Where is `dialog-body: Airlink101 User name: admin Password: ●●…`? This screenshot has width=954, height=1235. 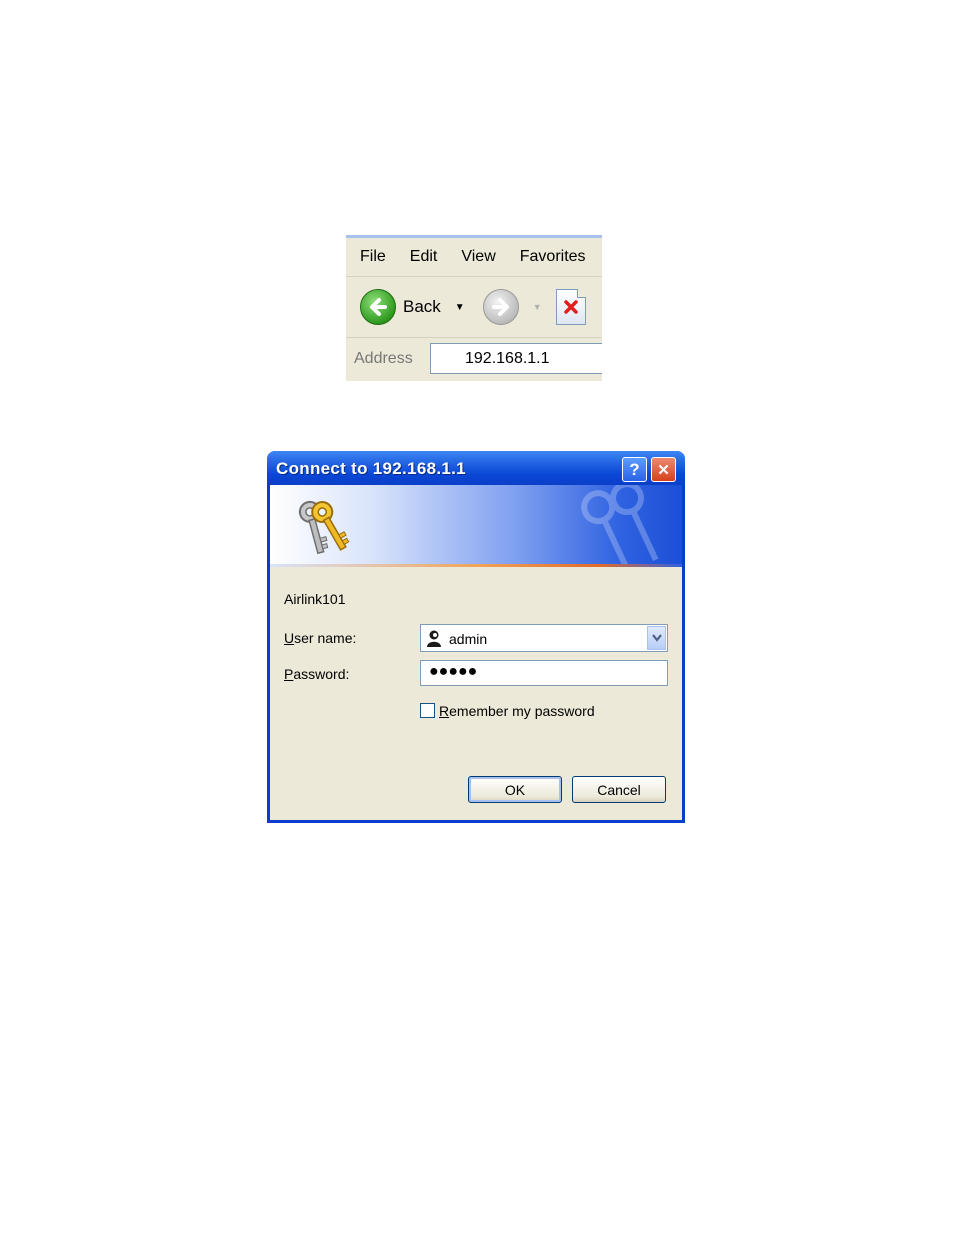 dialog-body: Airlink101 User name: admin Password: ●●… is located at coordinates (476, 693).